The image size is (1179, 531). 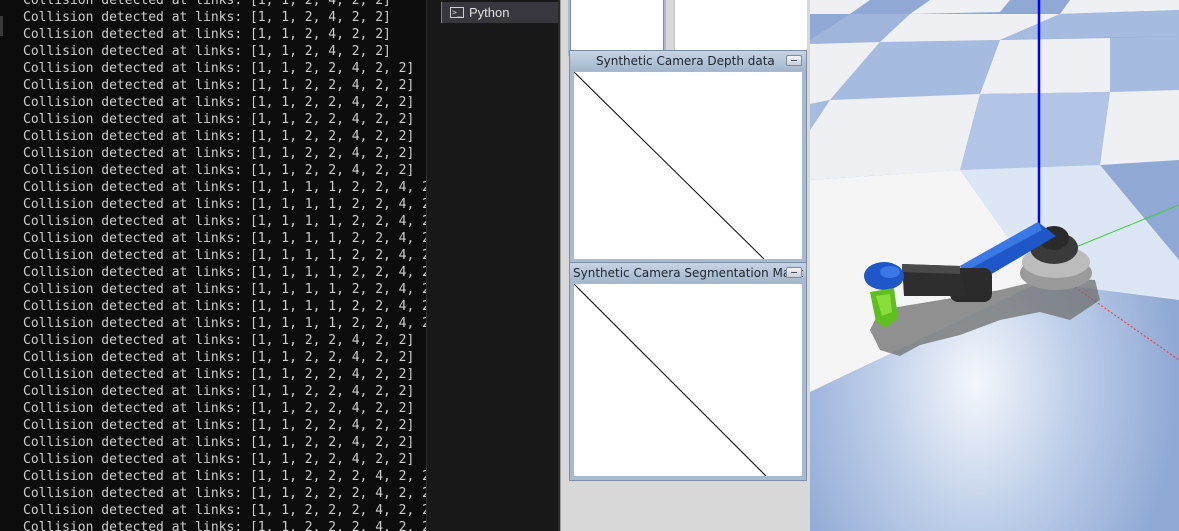 What do you see at coordinates (890, 272) in the screenshot?
I see `robot-wrist-highlight` at bounding box center [890, 272].